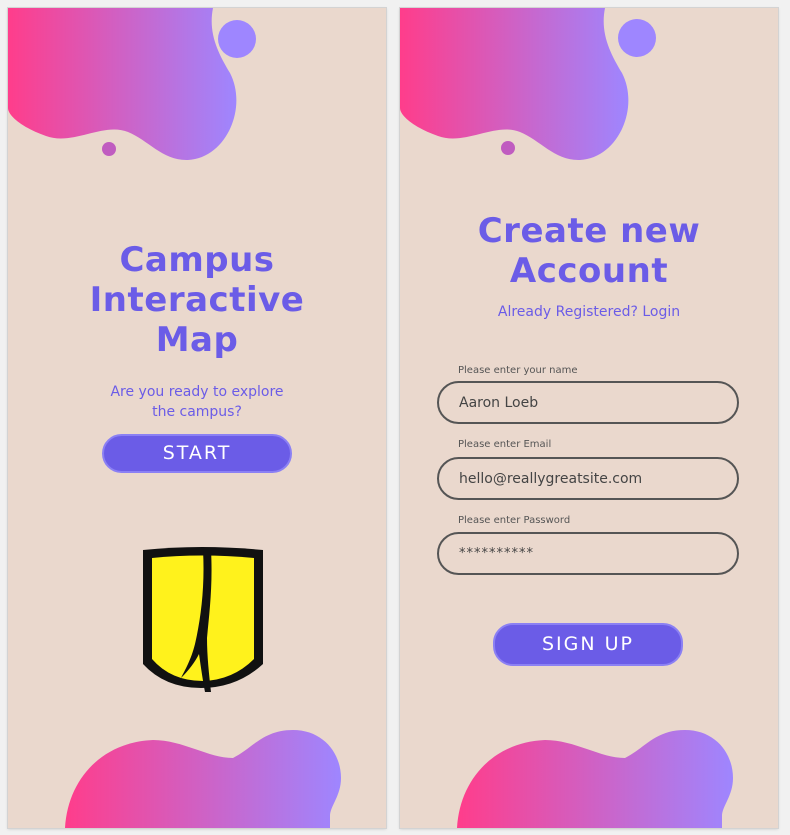 This screenshot has height=835, width=790. What do you see at coordinates (203, 619) in the screenshot?
I see `university-shield-logo-icon` at bounding box center [203, 619].